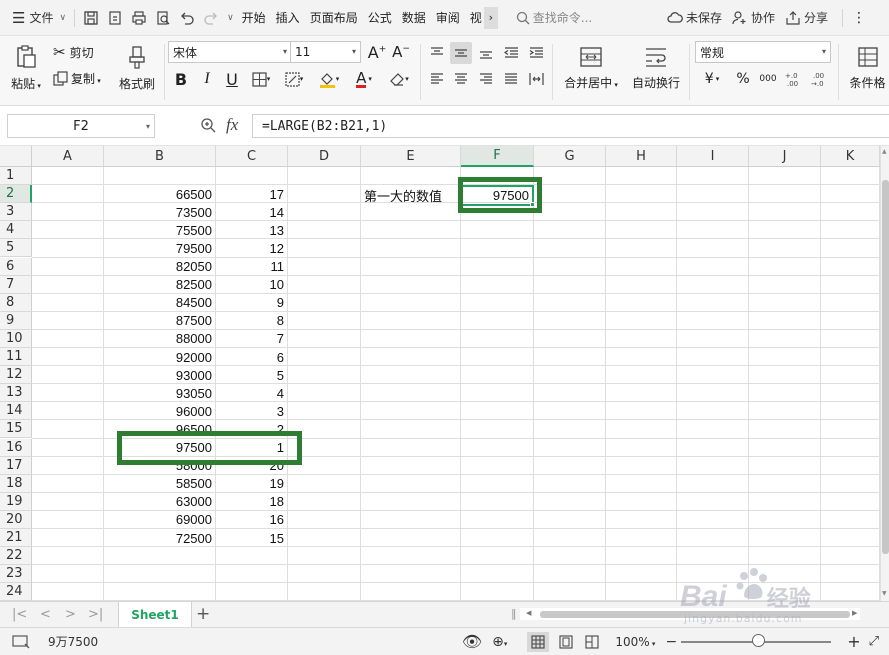  What do you see at coordinates (850, 156) in the screenshot?
I see `column-header-k: K` at bounding box center [850, 156].